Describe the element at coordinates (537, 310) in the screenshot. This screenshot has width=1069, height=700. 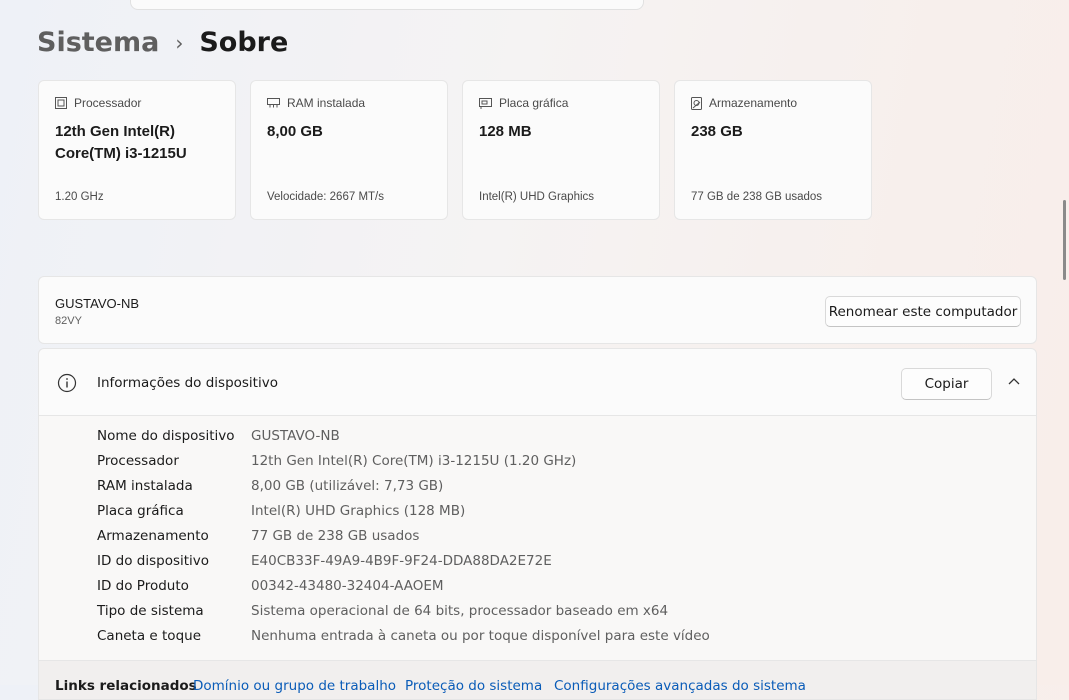
I see `device-name-row: GUSTAVO-NB 82VY Renomear este computador` at that location.